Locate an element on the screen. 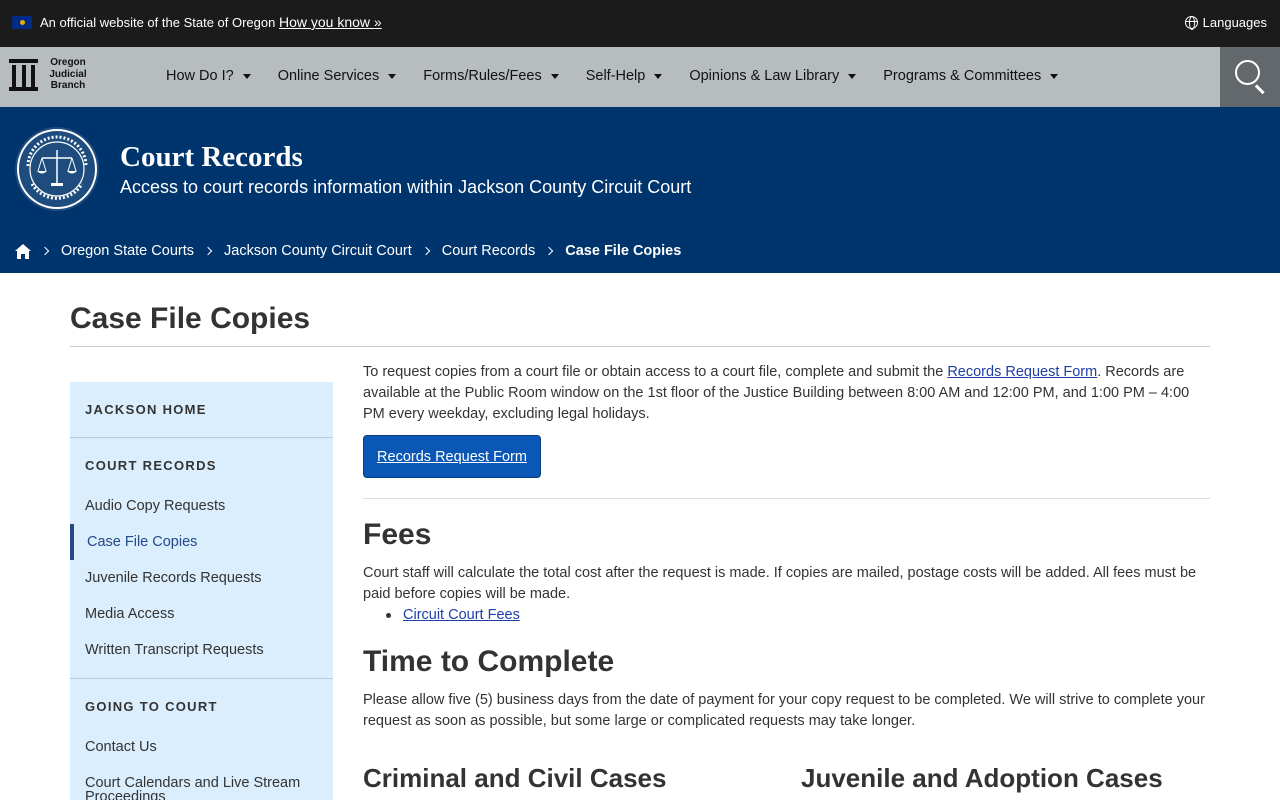  fees-heading: Fees is located at coordinates (397, 534).